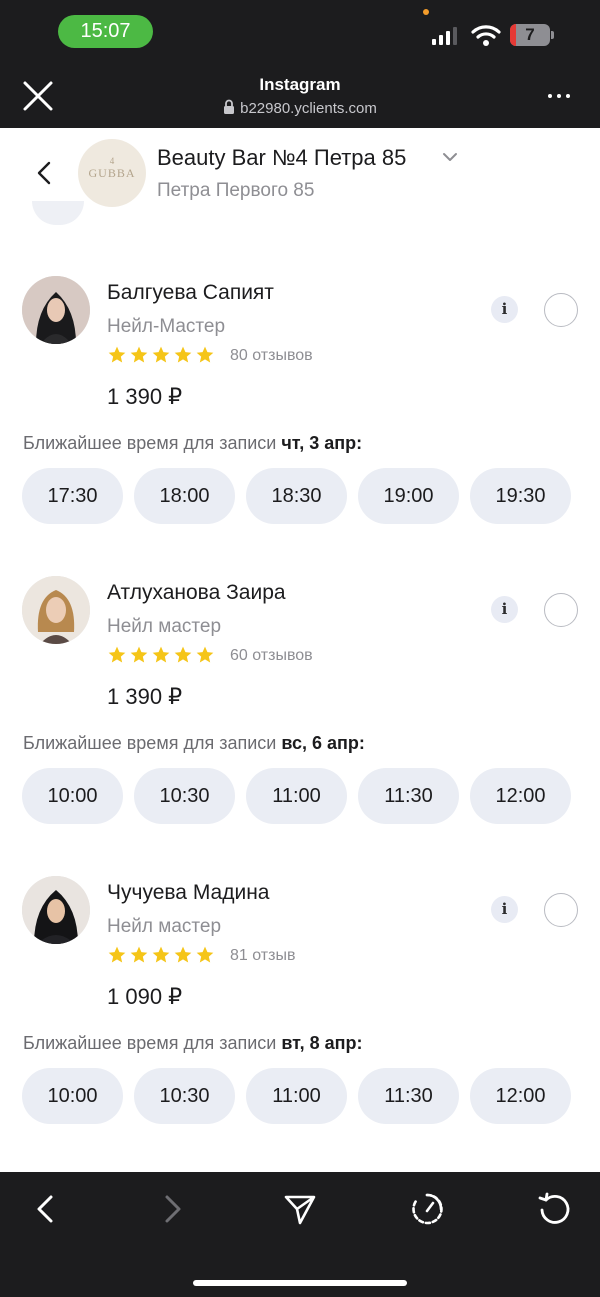  What do you see at coordinates (112, 173) in the screenshot?
I see `salon-logo: 4 GUBBA` at bounding box center [112, 173].